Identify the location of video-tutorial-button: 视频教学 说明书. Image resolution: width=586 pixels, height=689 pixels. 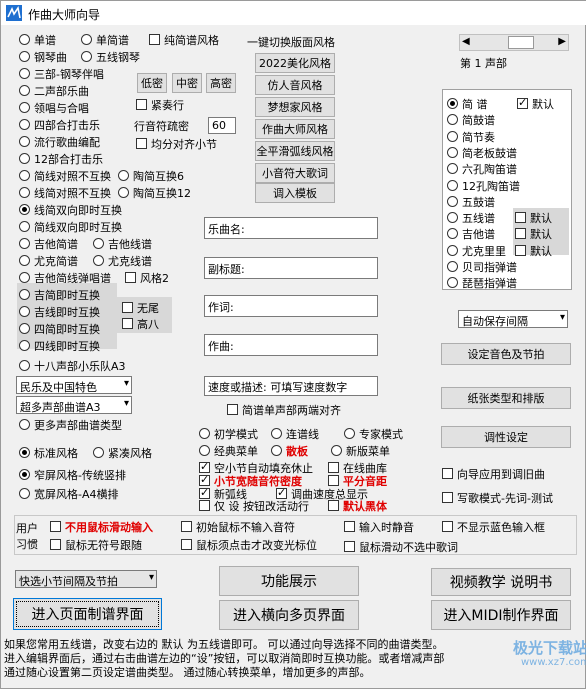
(501, 582).